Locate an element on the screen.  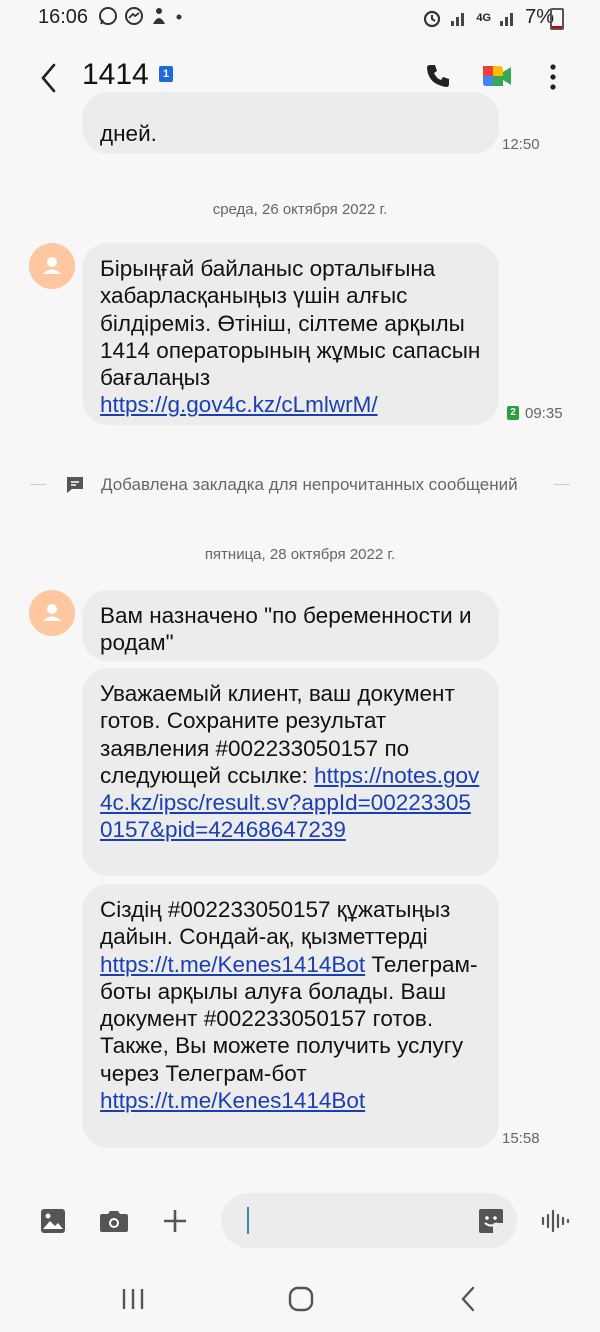
alarm-icon is located at coordinates (432, 18).